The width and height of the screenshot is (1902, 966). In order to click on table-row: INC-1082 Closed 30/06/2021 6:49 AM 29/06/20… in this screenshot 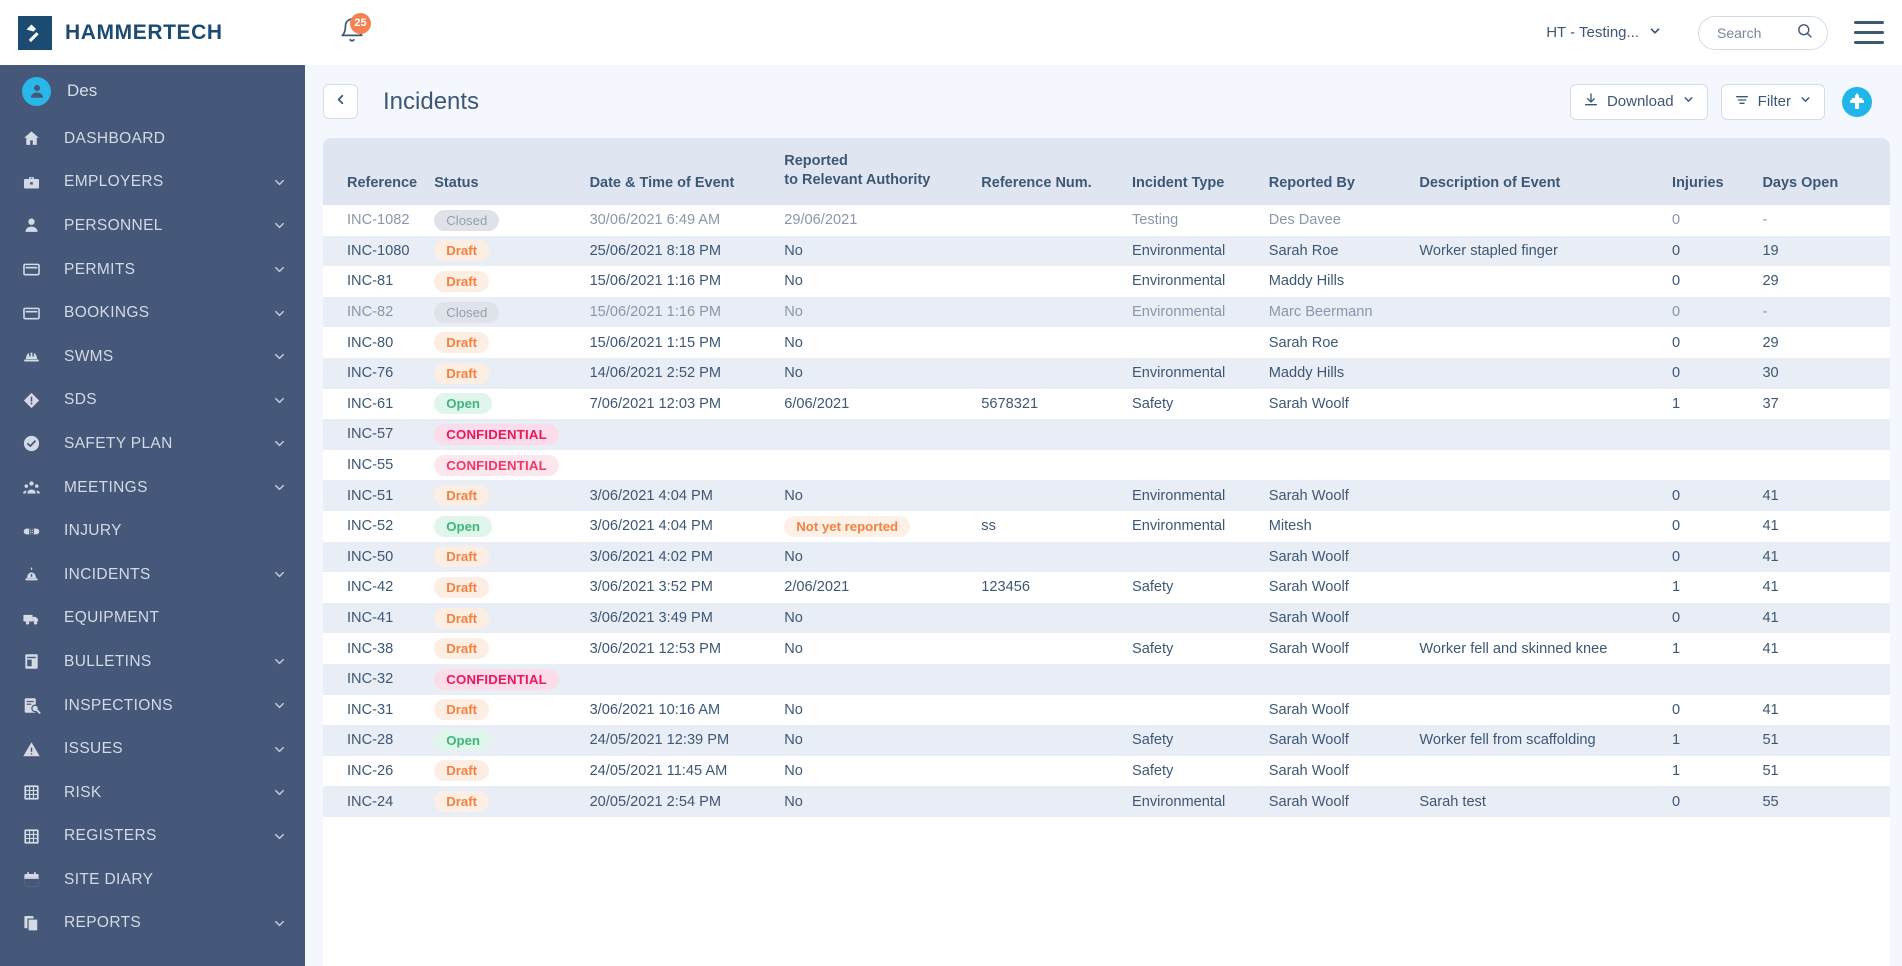, I will do `click(1106, 220)`.